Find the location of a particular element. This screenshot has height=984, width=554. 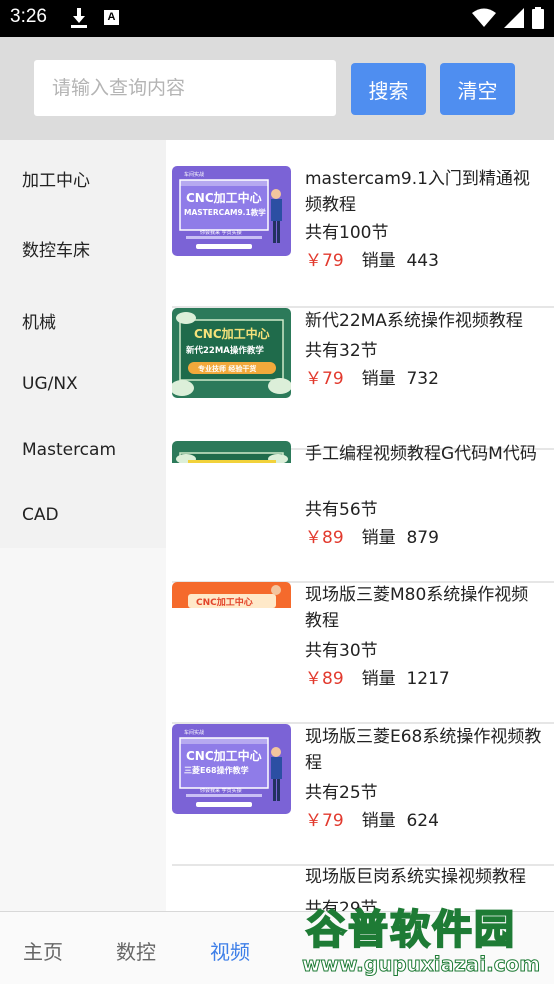

search-bar: 搜索 清空 is located at coordinates (277, 88).